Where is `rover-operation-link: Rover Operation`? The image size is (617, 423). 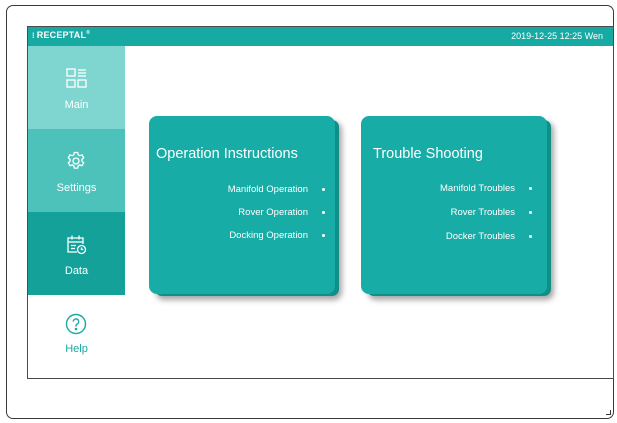
rover-operation-link: Rover Operation is located at coordinates (281, 212).